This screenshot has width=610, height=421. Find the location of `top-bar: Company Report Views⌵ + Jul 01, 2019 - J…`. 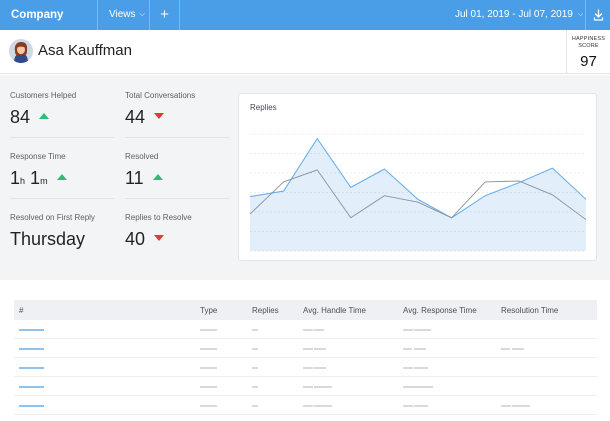

top-bar: Company Report Views⌵ + Jul 01, 2019 - J… is located at coordinates (305, 25).